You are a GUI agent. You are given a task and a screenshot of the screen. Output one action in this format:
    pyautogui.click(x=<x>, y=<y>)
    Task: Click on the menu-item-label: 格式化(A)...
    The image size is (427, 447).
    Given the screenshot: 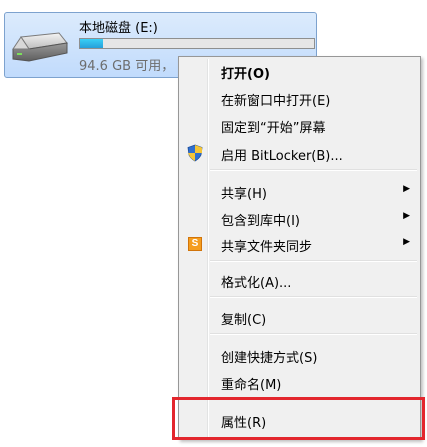 What is the action you would take?
    pyautogui.click(x=256, y=283)
    